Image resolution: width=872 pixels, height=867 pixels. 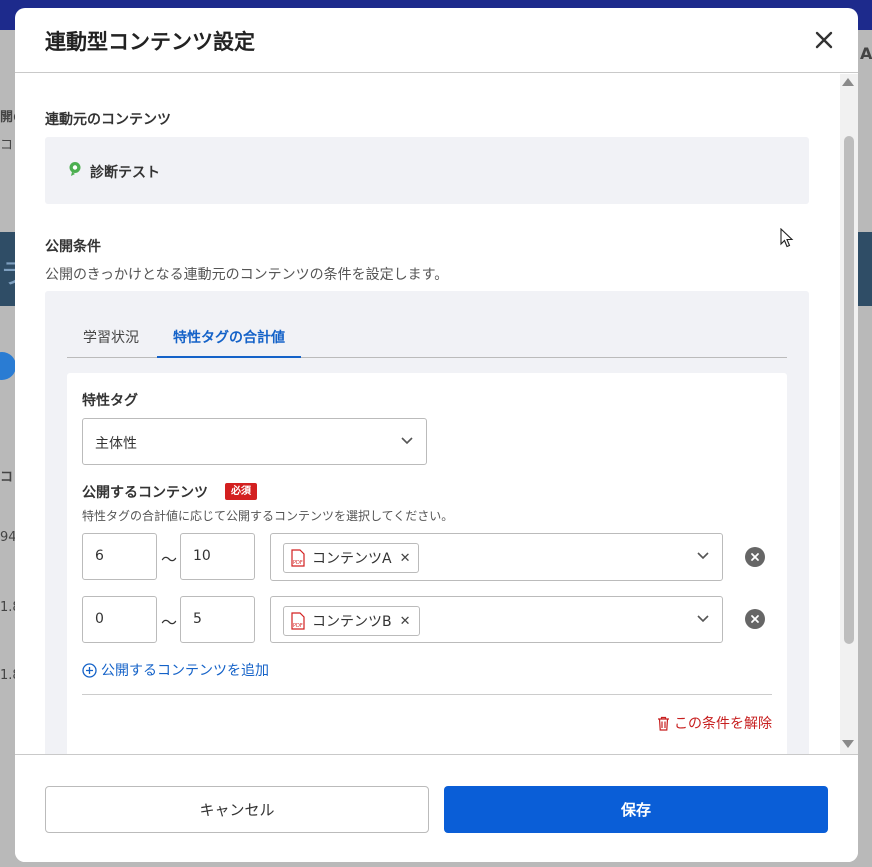 What do you see at coordinates (241, 491) in the screenshot?
I see `required-badge: 必須` at bounding box center [241, 491].